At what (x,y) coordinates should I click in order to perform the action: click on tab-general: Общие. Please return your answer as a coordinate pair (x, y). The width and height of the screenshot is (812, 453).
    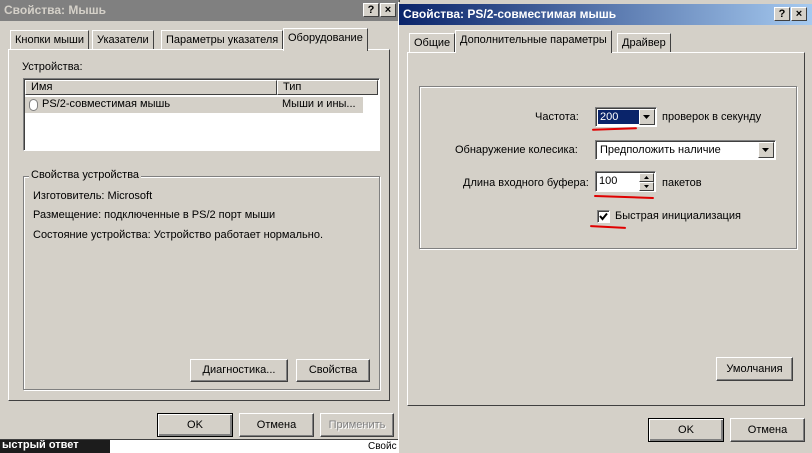
    Looking at the image, I should click on (432, 43).